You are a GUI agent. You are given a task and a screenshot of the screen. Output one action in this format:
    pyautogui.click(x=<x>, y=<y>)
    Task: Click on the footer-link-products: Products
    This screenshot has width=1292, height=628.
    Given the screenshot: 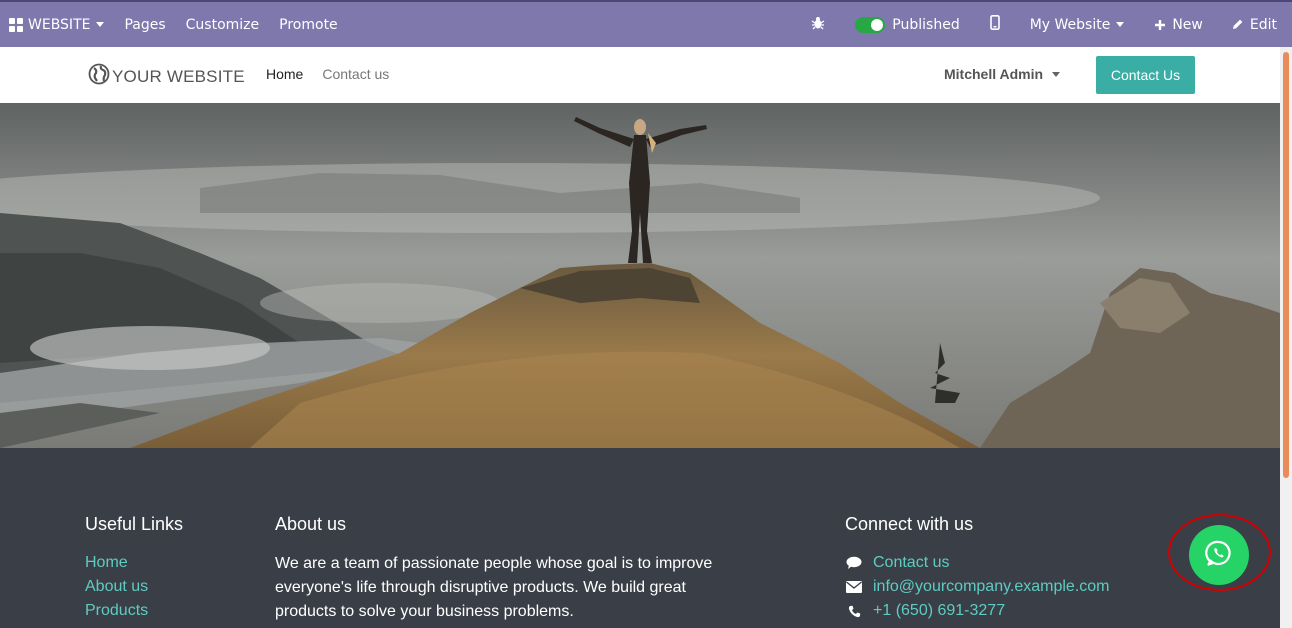 What is the action you would take?
    pyautogui.click(x=116, y=611)
    